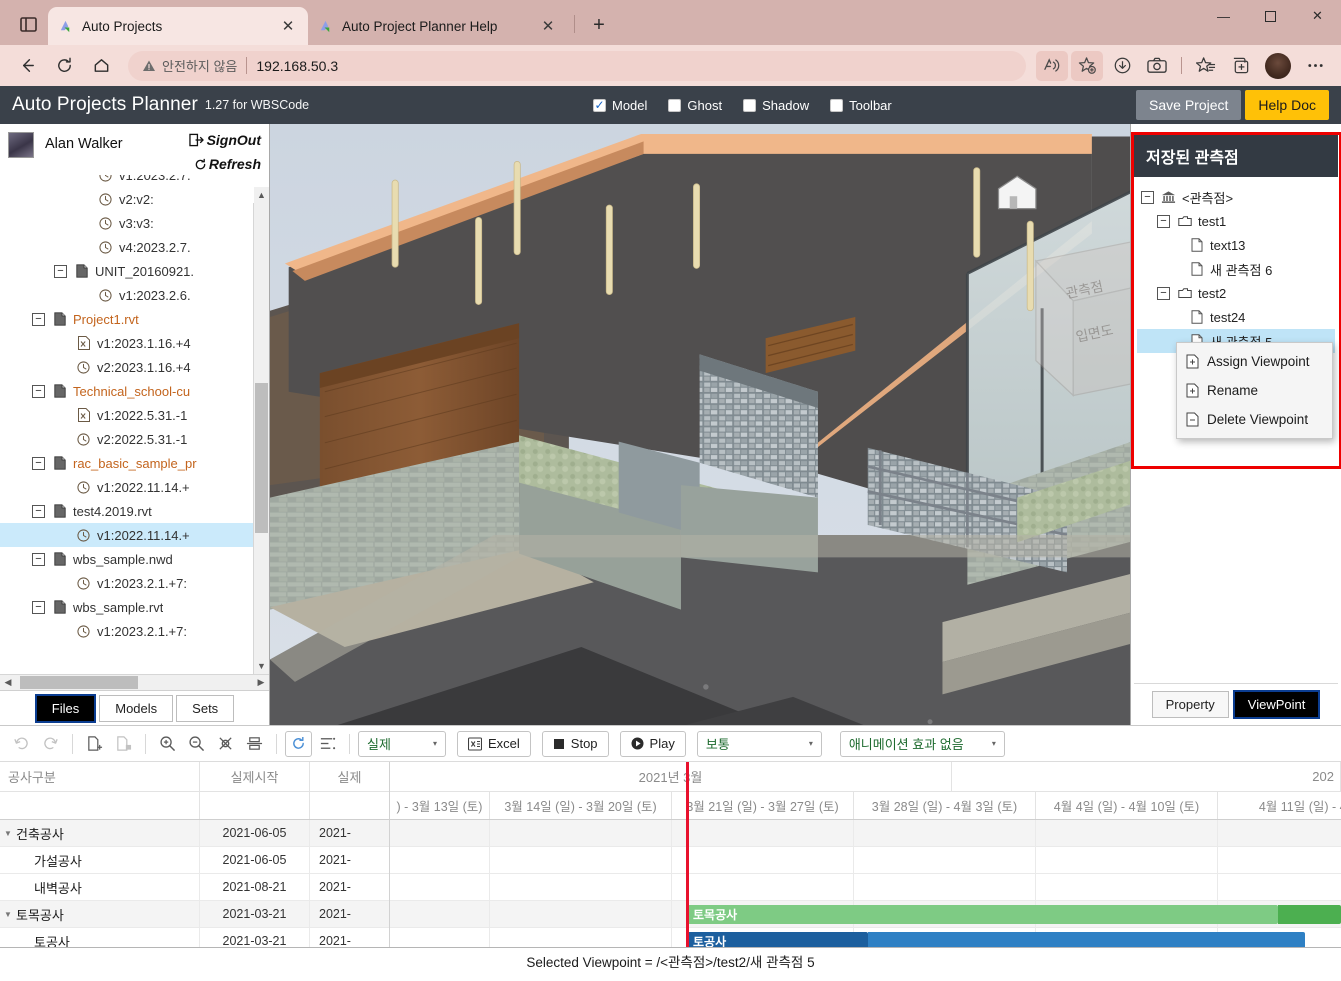  I want to click on viewpoint-tree-item: − test2, so click(1236, 293).